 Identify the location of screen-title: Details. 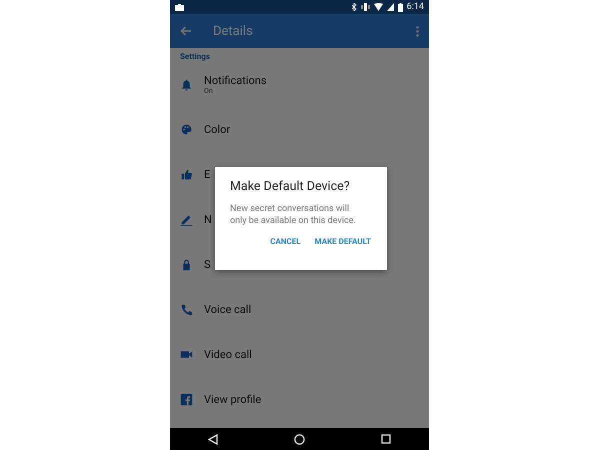
(233, 31).